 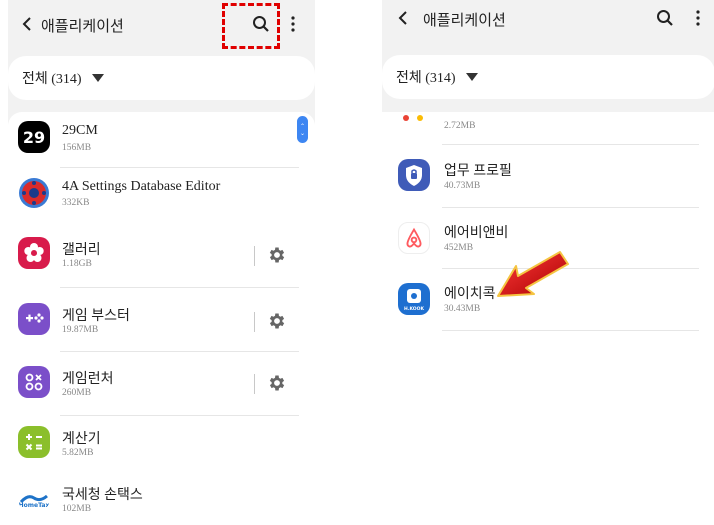 I want to click on app-size: 40.73MB, so click(x=462, y=186).